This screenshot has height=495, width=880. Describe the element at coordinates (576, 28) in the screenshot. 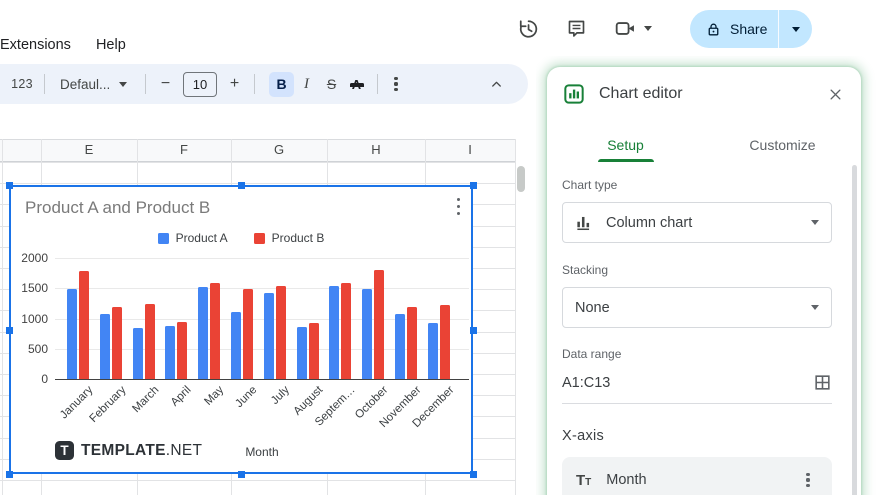

I see `comment-icon` at that location.